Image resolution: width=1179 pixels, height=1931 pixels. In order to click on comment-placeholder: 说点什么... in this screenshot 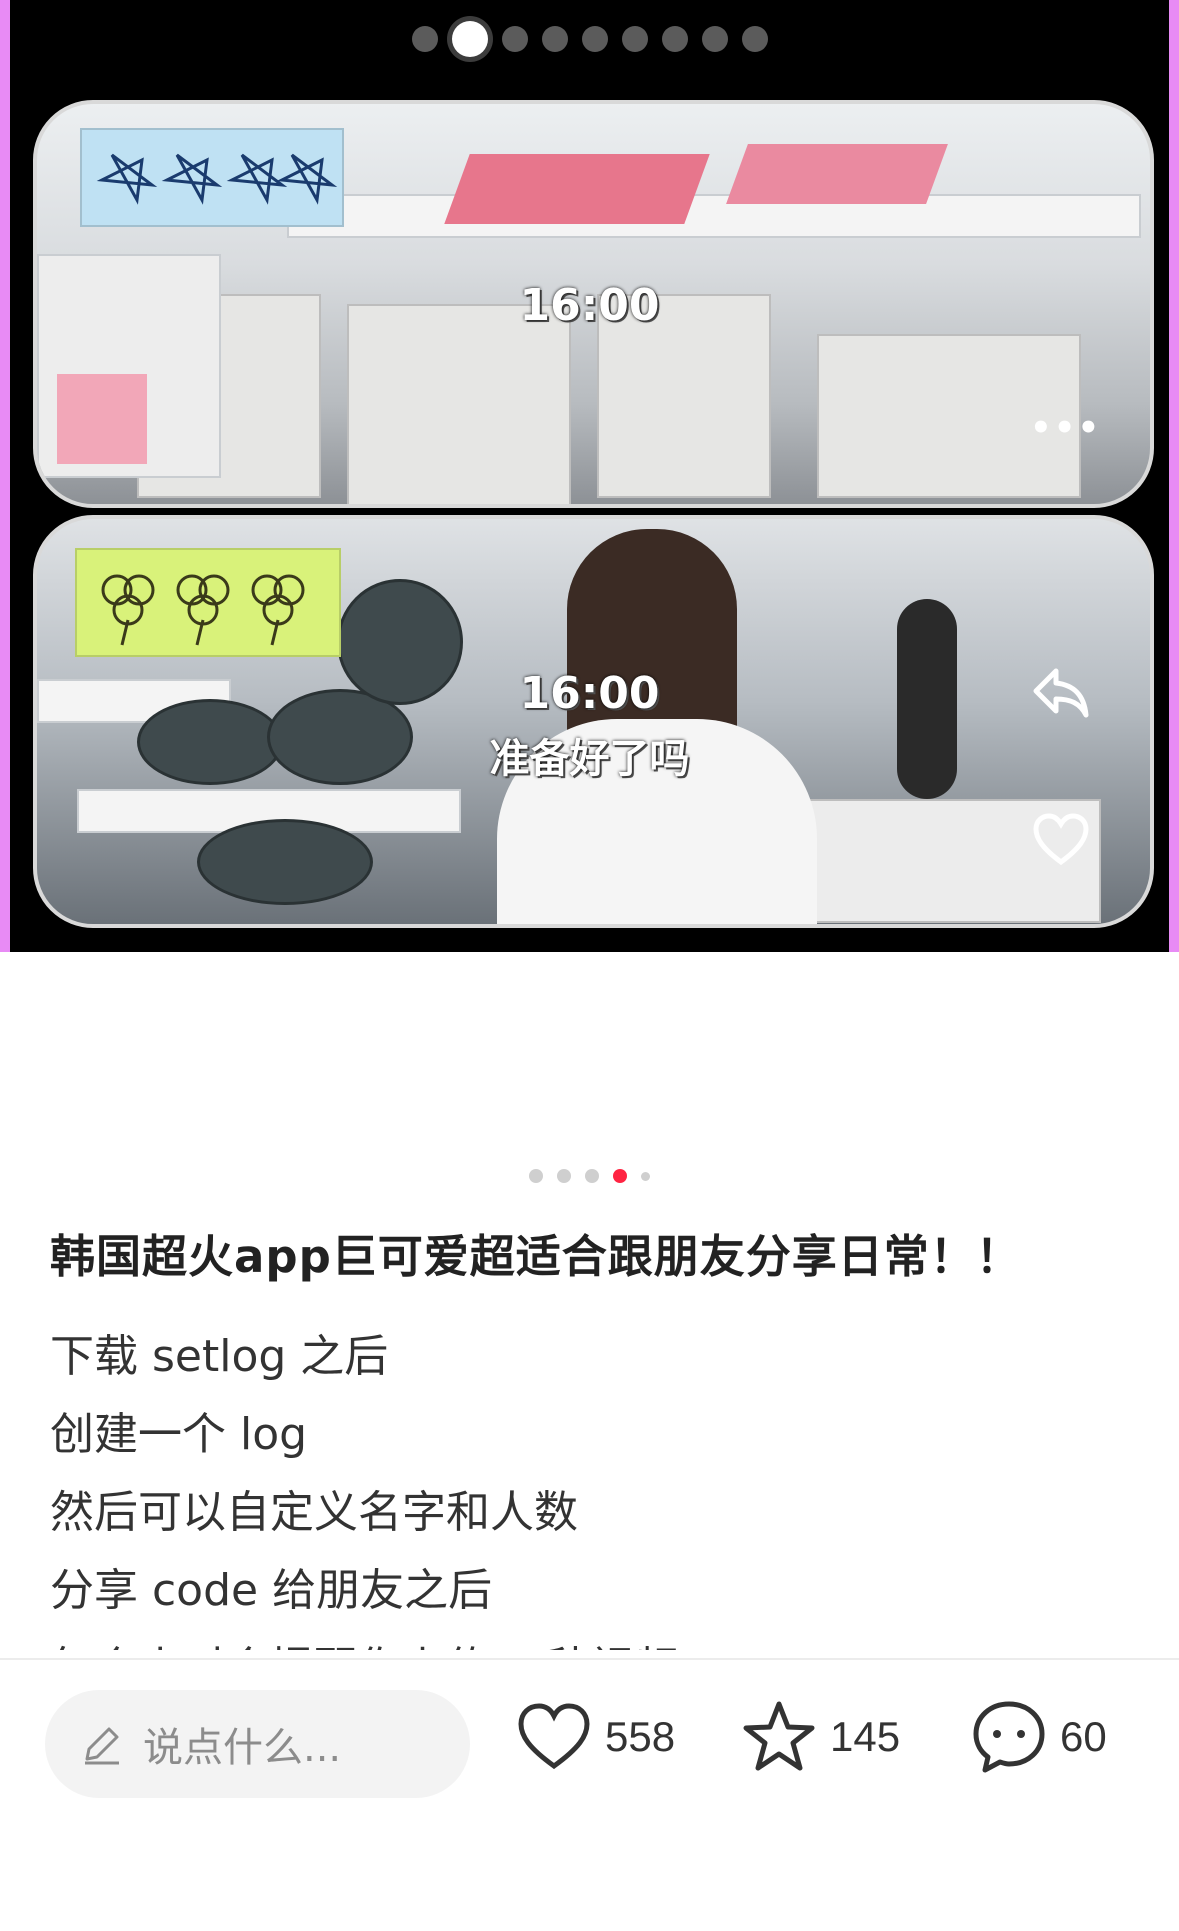, I will do `click(242, 1748)`.